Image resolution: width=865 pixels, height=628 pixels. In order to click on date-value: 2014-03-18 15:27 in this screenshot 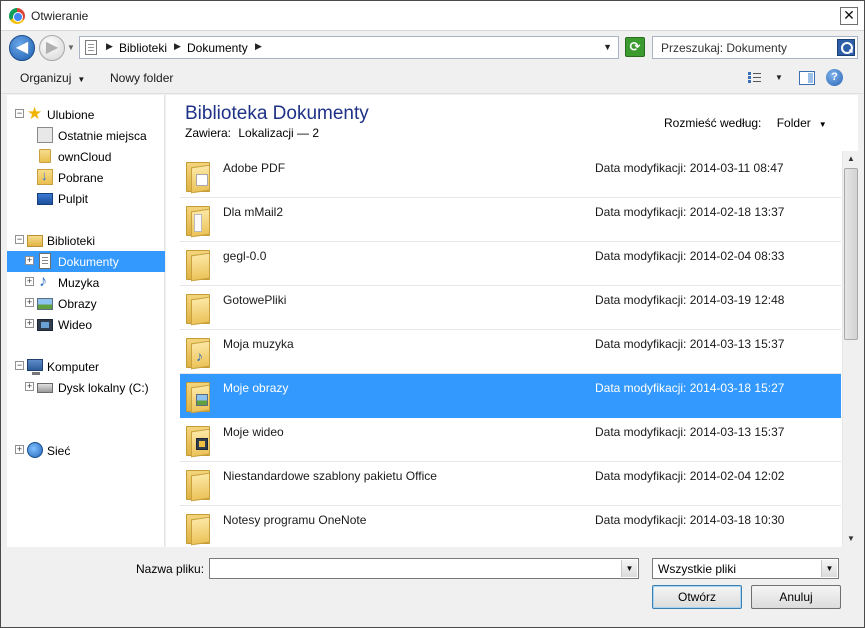, I will do `click(737, 388)`.